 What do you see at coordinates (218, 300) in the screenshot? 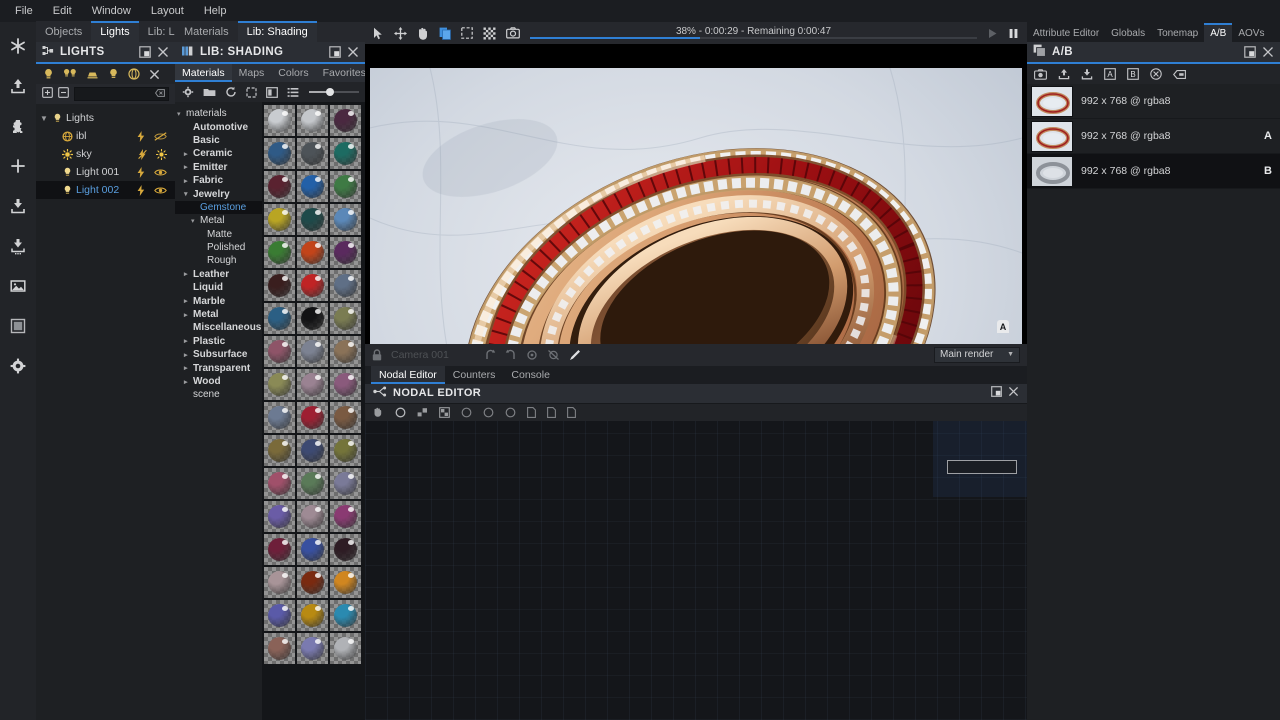
I see `material-category-marble: ▸ Marble` at bounding box center [218, 300].